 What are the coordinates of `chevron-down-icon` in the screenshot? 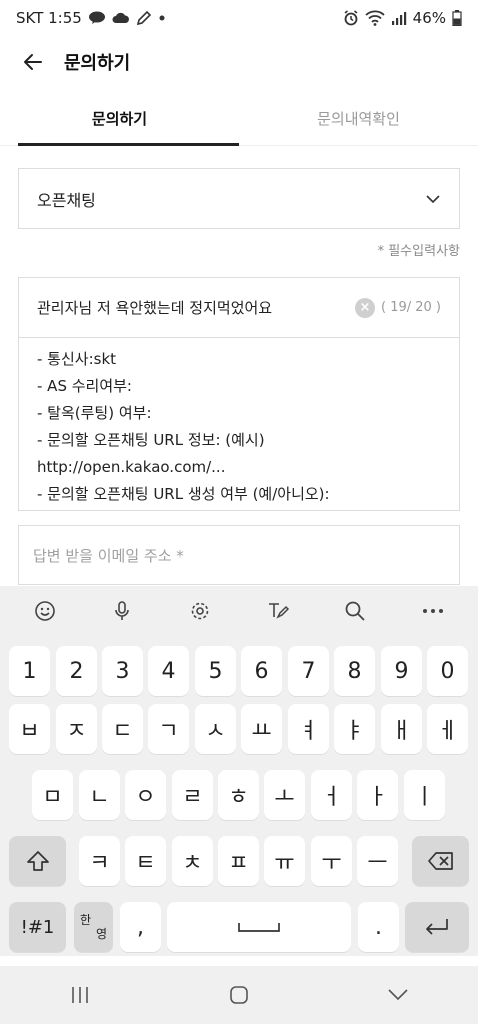 It's located at (433, 199).